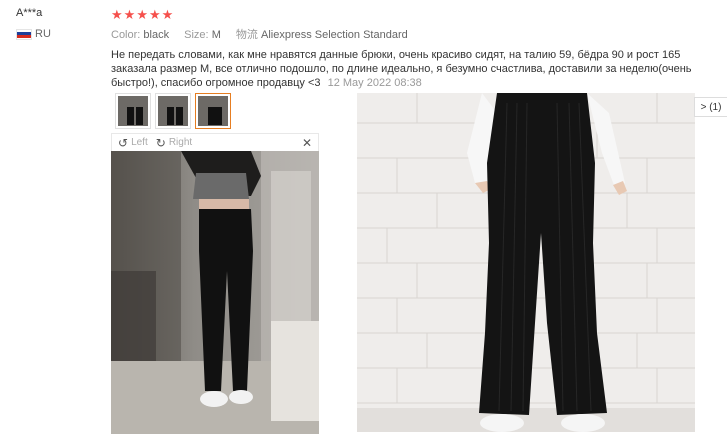 This screenshot has width=727, height=438. Describe the element at coordinates (24, 34) in the screenshot. I see `russia-flag-icon` at that location.